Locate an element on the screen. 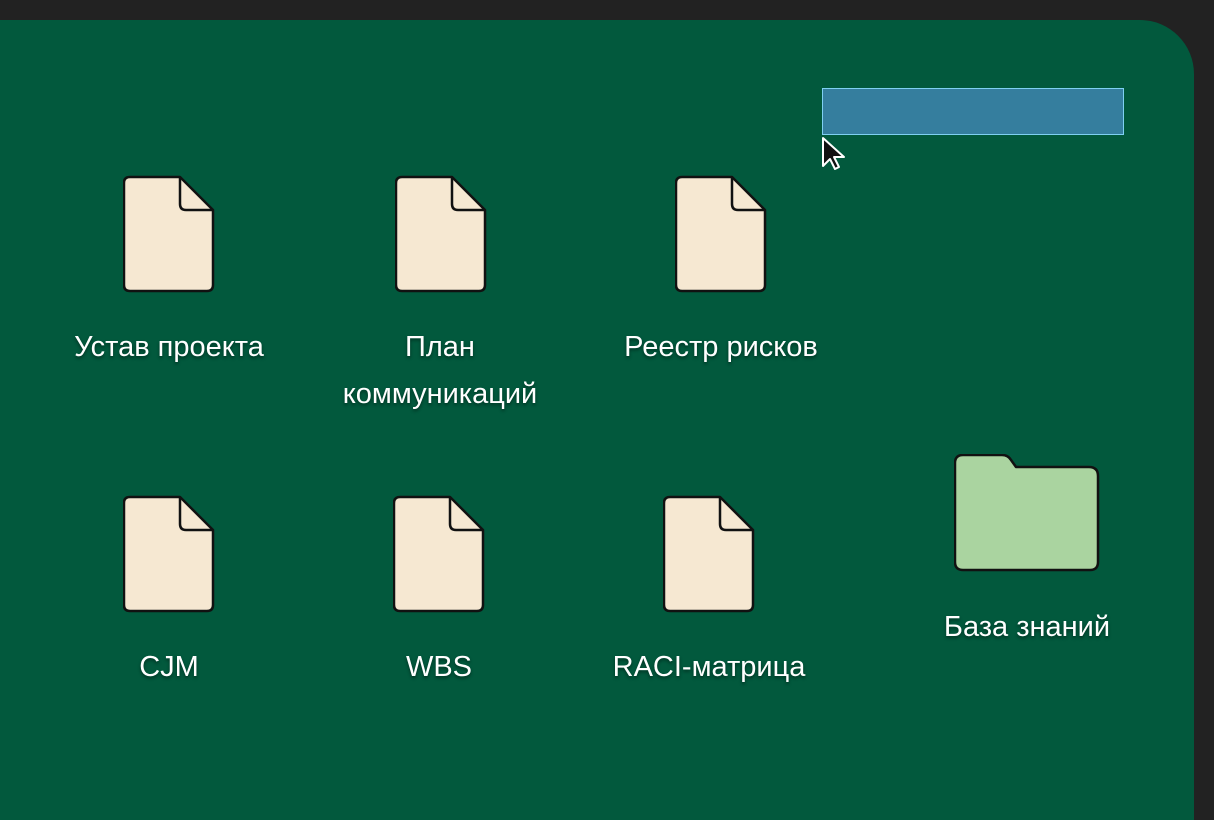 This screenshot has height=820, width=1214. file-label-communication-plan: План коммуникаций is located at coordinates (440, 371).